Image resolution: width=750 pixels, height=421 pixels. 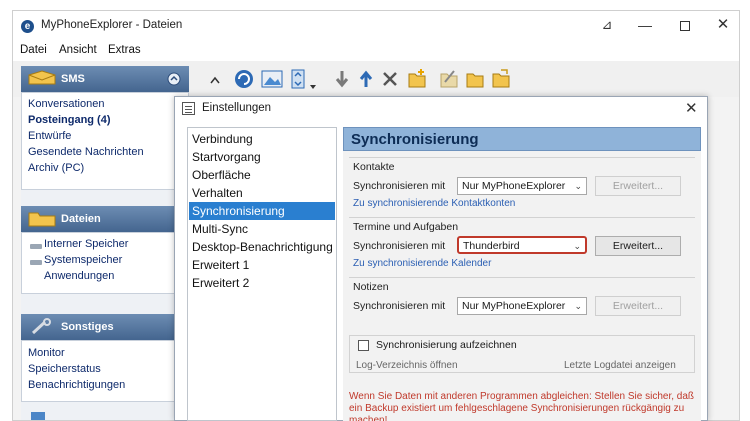 I want to click on log-checkbox, so click(x=363, y=345).